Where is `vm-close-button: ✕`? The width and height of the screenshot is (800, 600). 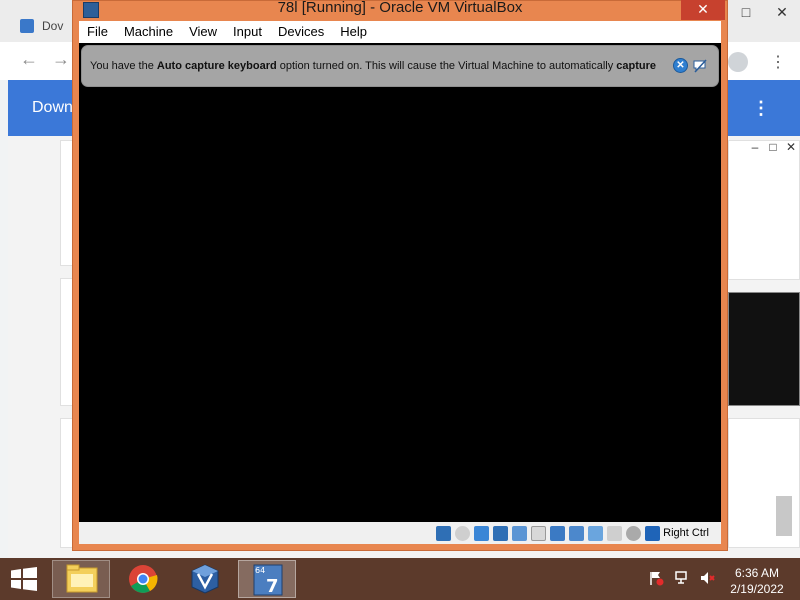
vm-close-button: ✕ is located at coordinates (703, 10).